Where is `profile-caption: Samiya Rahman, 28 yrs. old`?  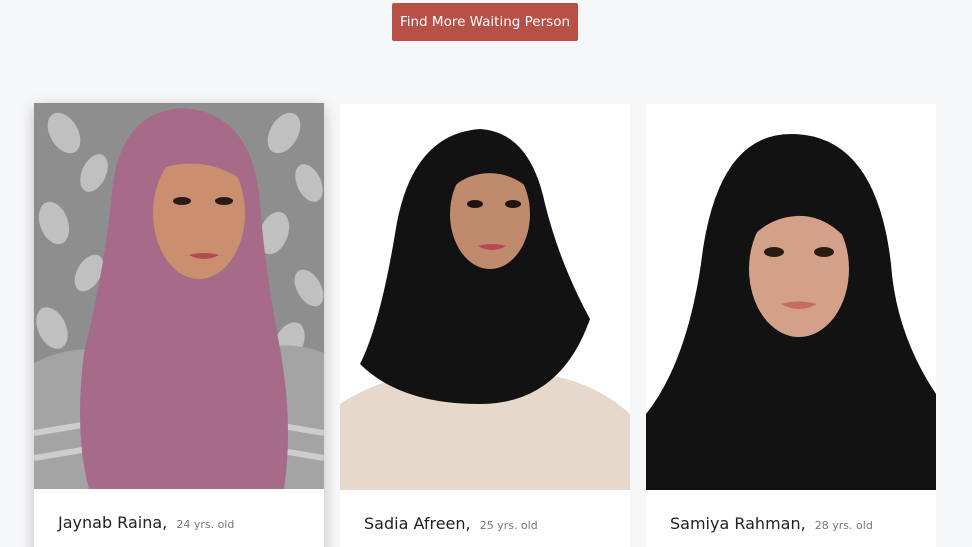 profile-caption: Samiya Rahman, 28 yrs. old is located at coordinates (771, 523).